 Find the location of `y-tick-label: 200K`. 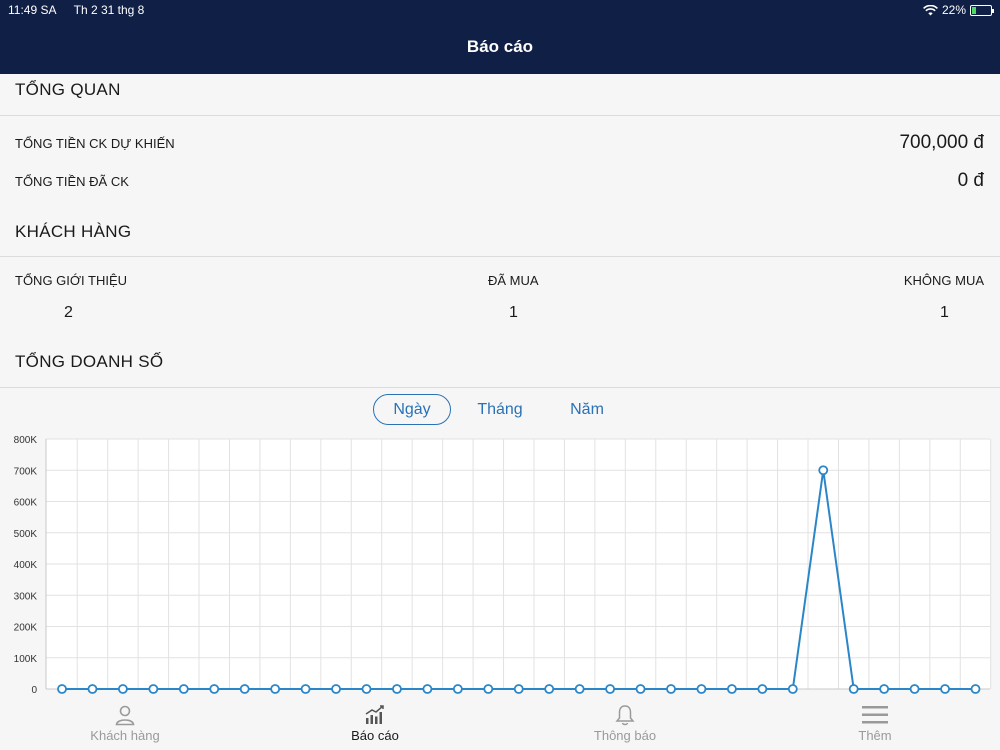

y-tick-label: 200K is located at coordinates (26, 628).